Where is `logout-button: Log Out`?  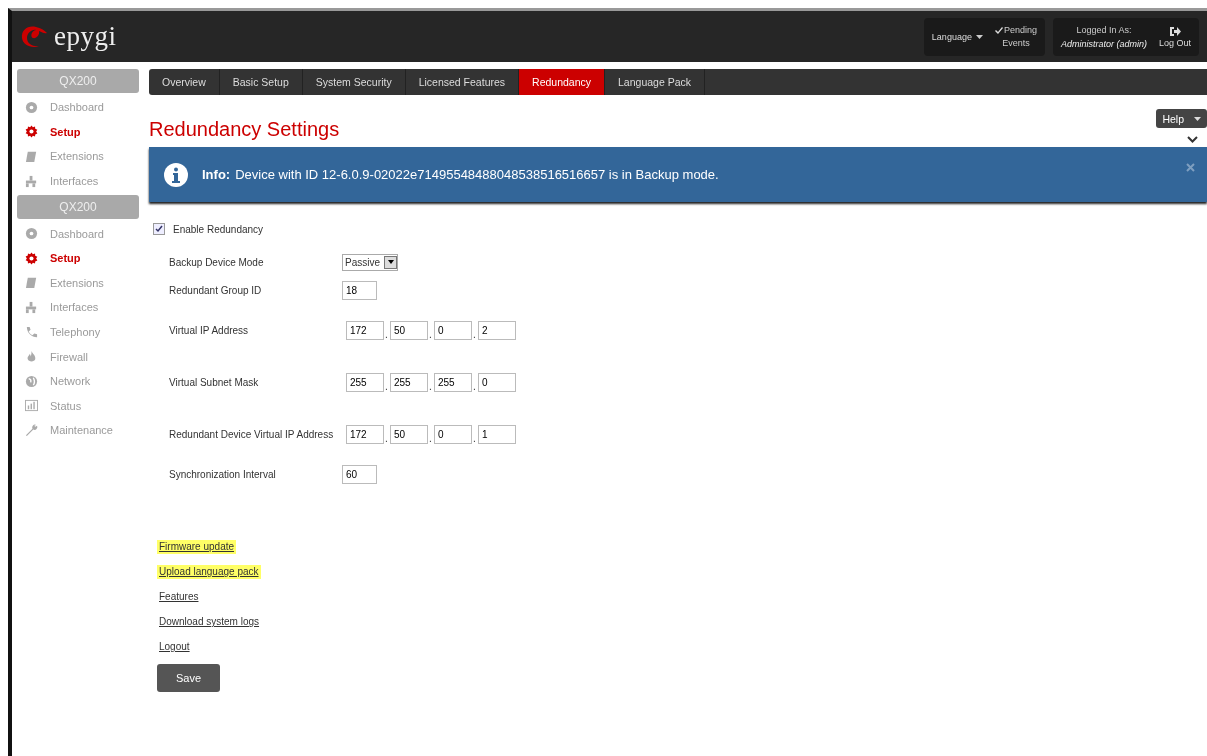 logout-button: Log Out is located at coordinates (1174, 36).